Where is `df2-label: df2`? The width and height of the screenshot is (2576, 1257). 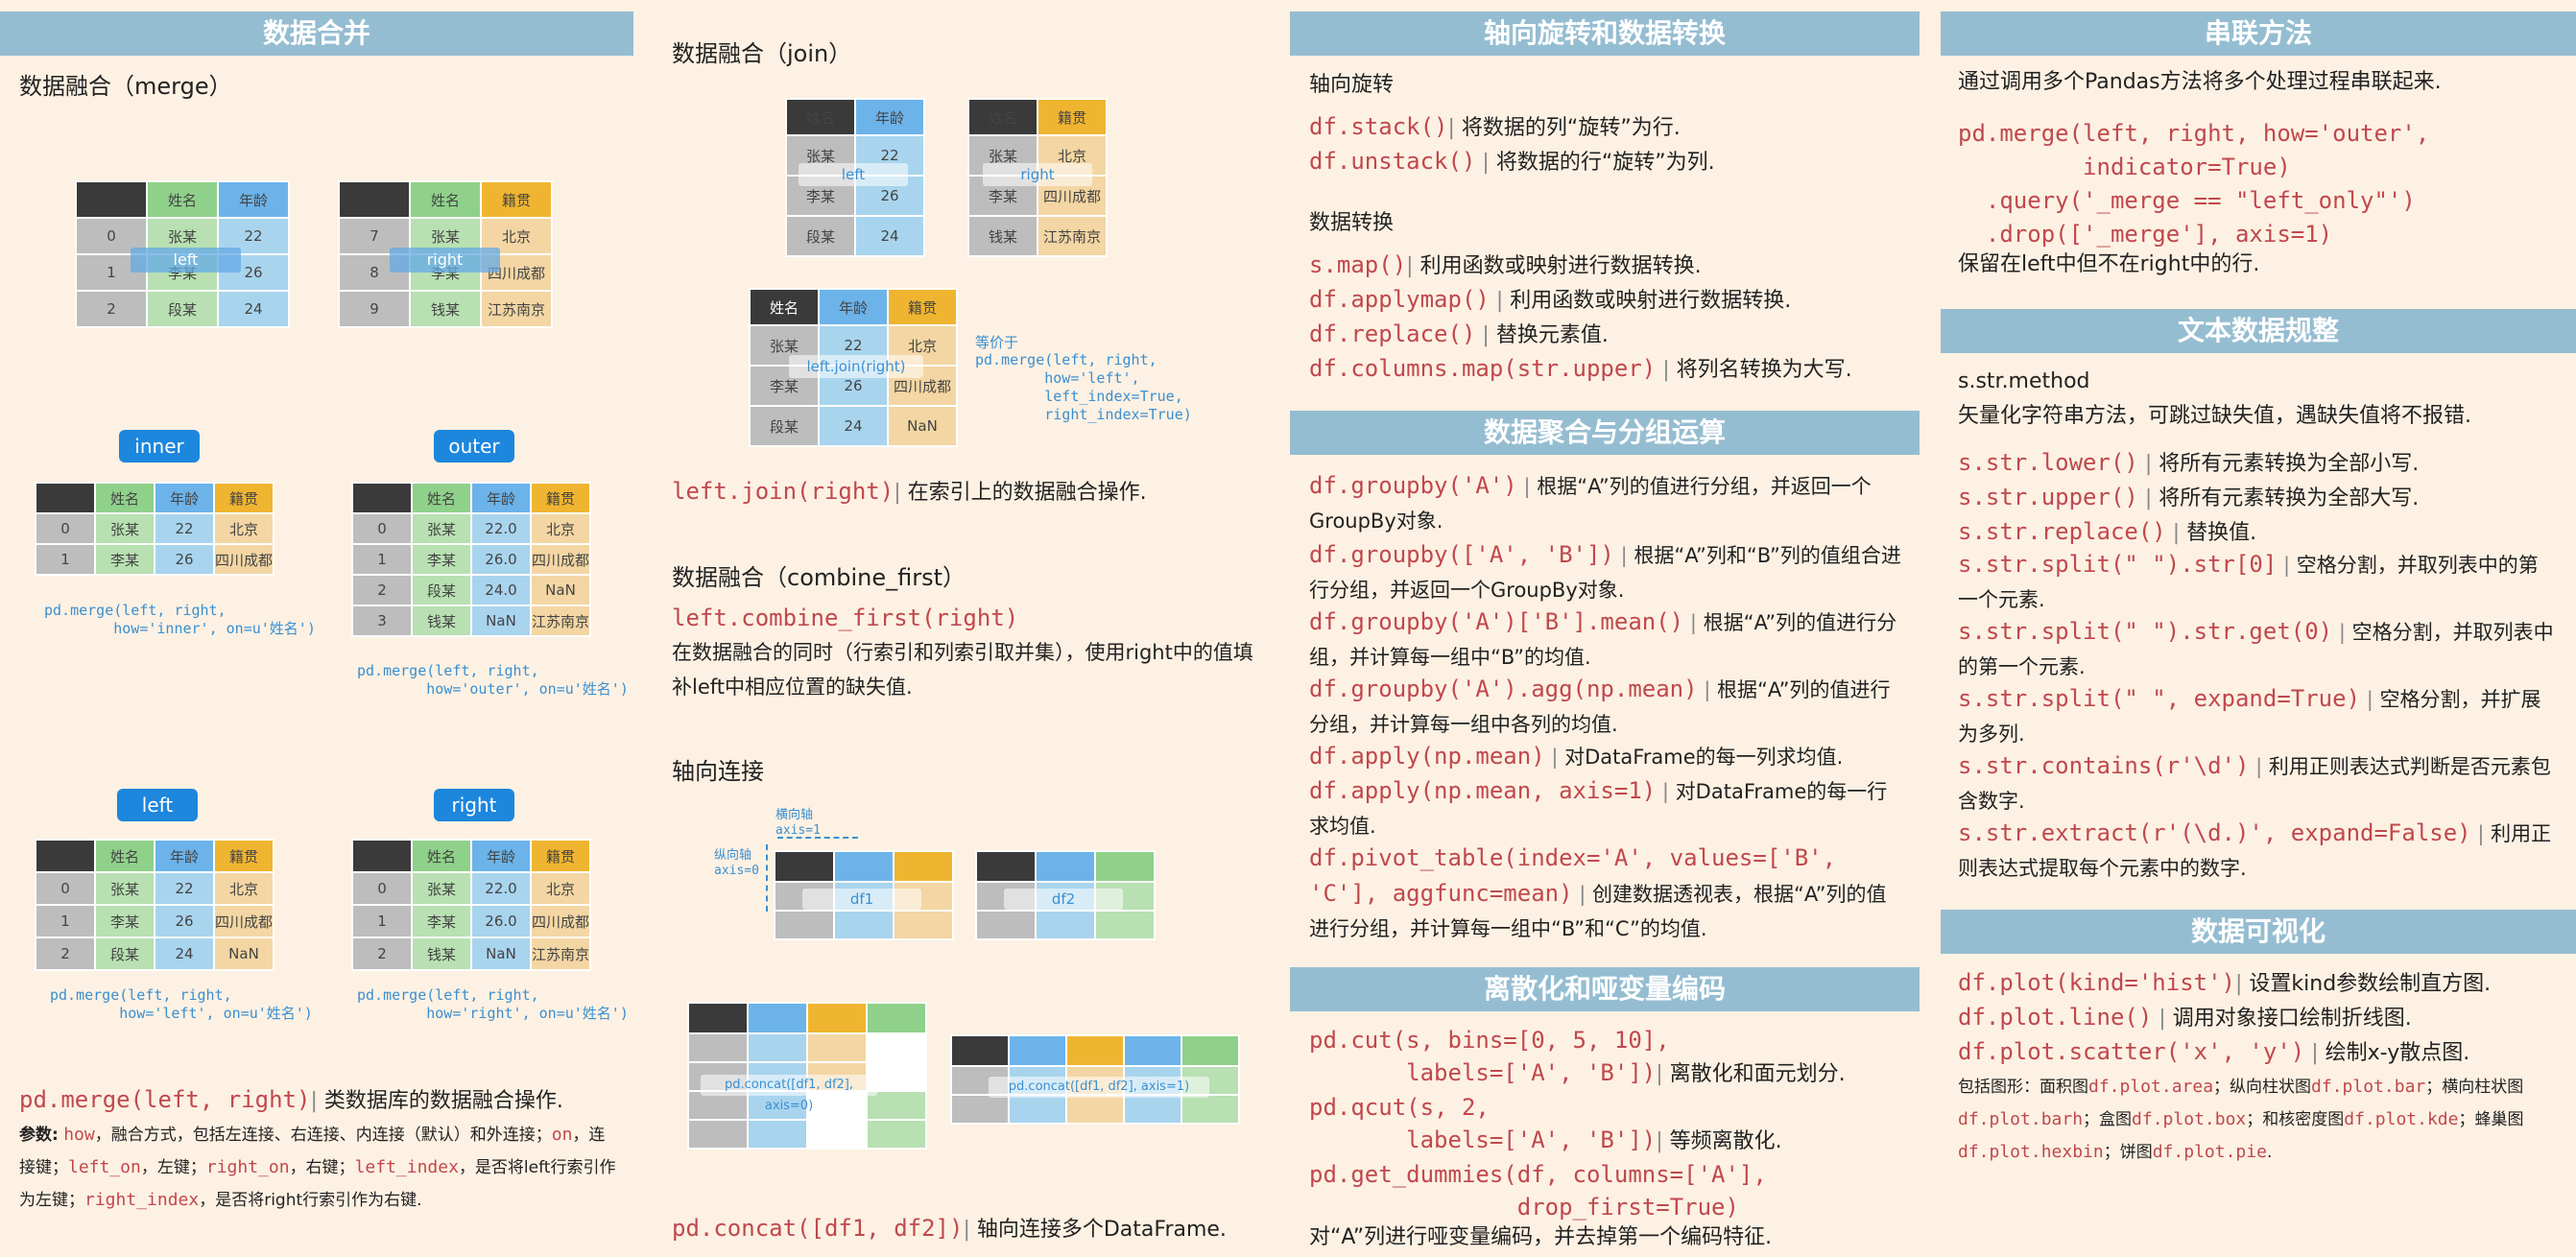 df2-label: df2 is located at coordinates (1063, 900).